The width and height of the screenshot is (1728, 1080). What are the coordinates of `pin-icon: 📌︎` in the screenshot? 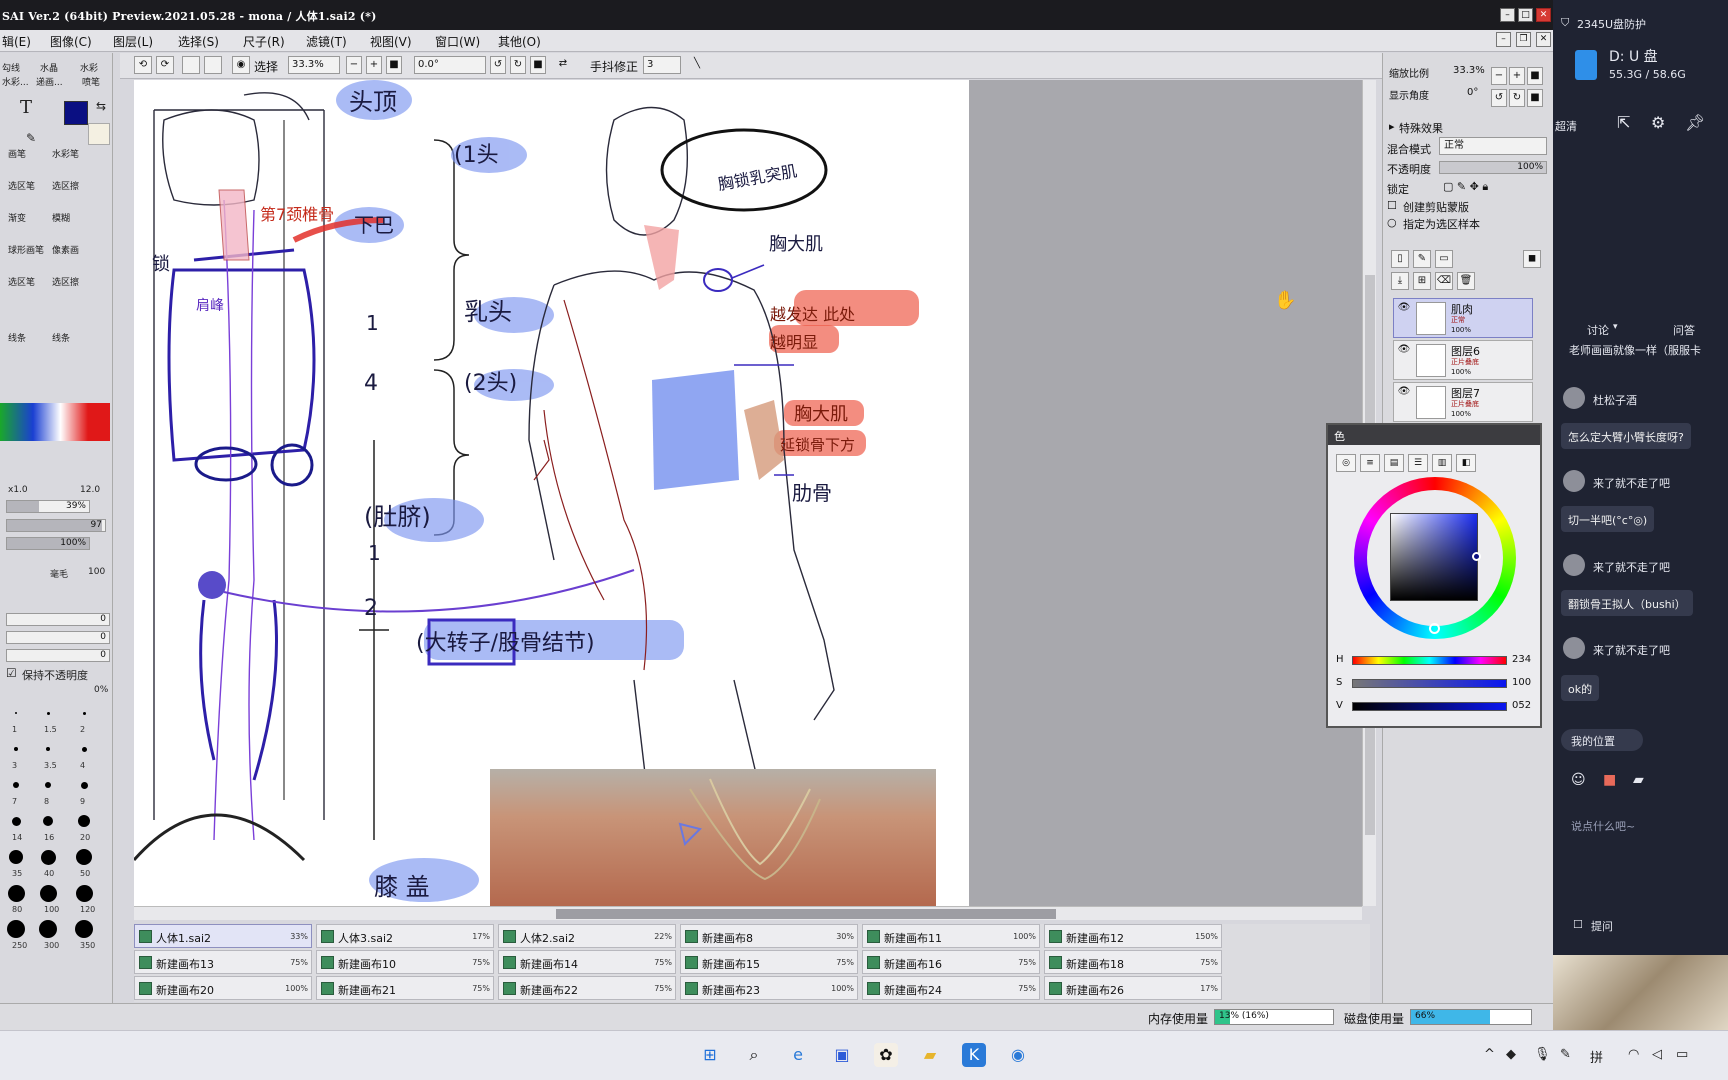 It's located at (1695, 122).